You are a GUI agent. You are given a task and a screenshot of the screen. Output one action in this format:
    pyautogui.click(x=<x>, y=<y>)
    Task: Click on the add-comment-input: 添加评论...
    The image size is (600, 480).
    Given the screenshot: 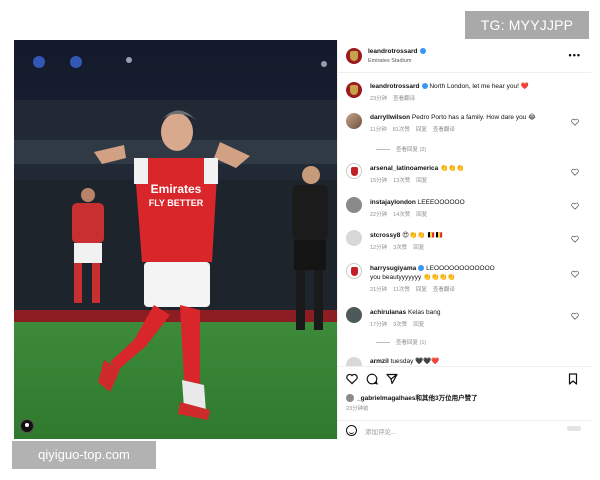 What is the action you would take?
    pyautogui.click(x=380, y=431)
    